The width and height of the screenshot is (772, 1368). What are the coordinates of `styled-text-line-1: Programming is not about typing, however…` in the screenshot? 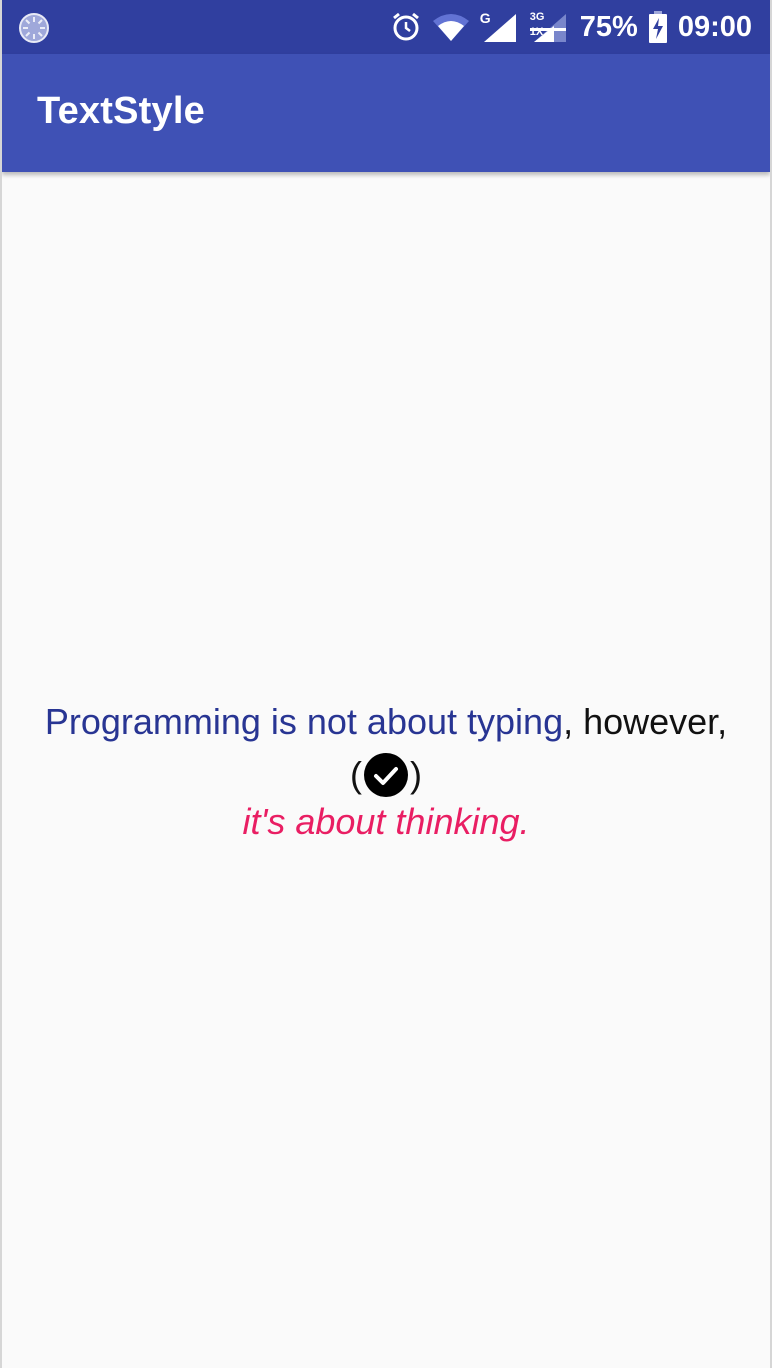 It's located at (386, 722).